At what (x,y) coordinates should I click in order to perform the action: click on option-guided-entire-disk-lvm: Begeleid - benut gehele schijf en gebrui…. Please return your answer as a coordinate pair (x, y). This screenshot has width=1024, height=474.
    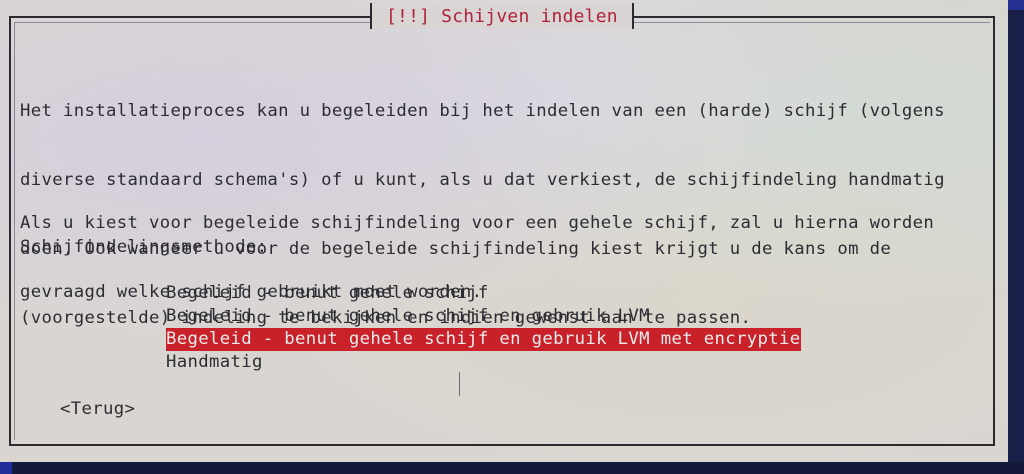
    Looking at the image, I should click on (408, 316).